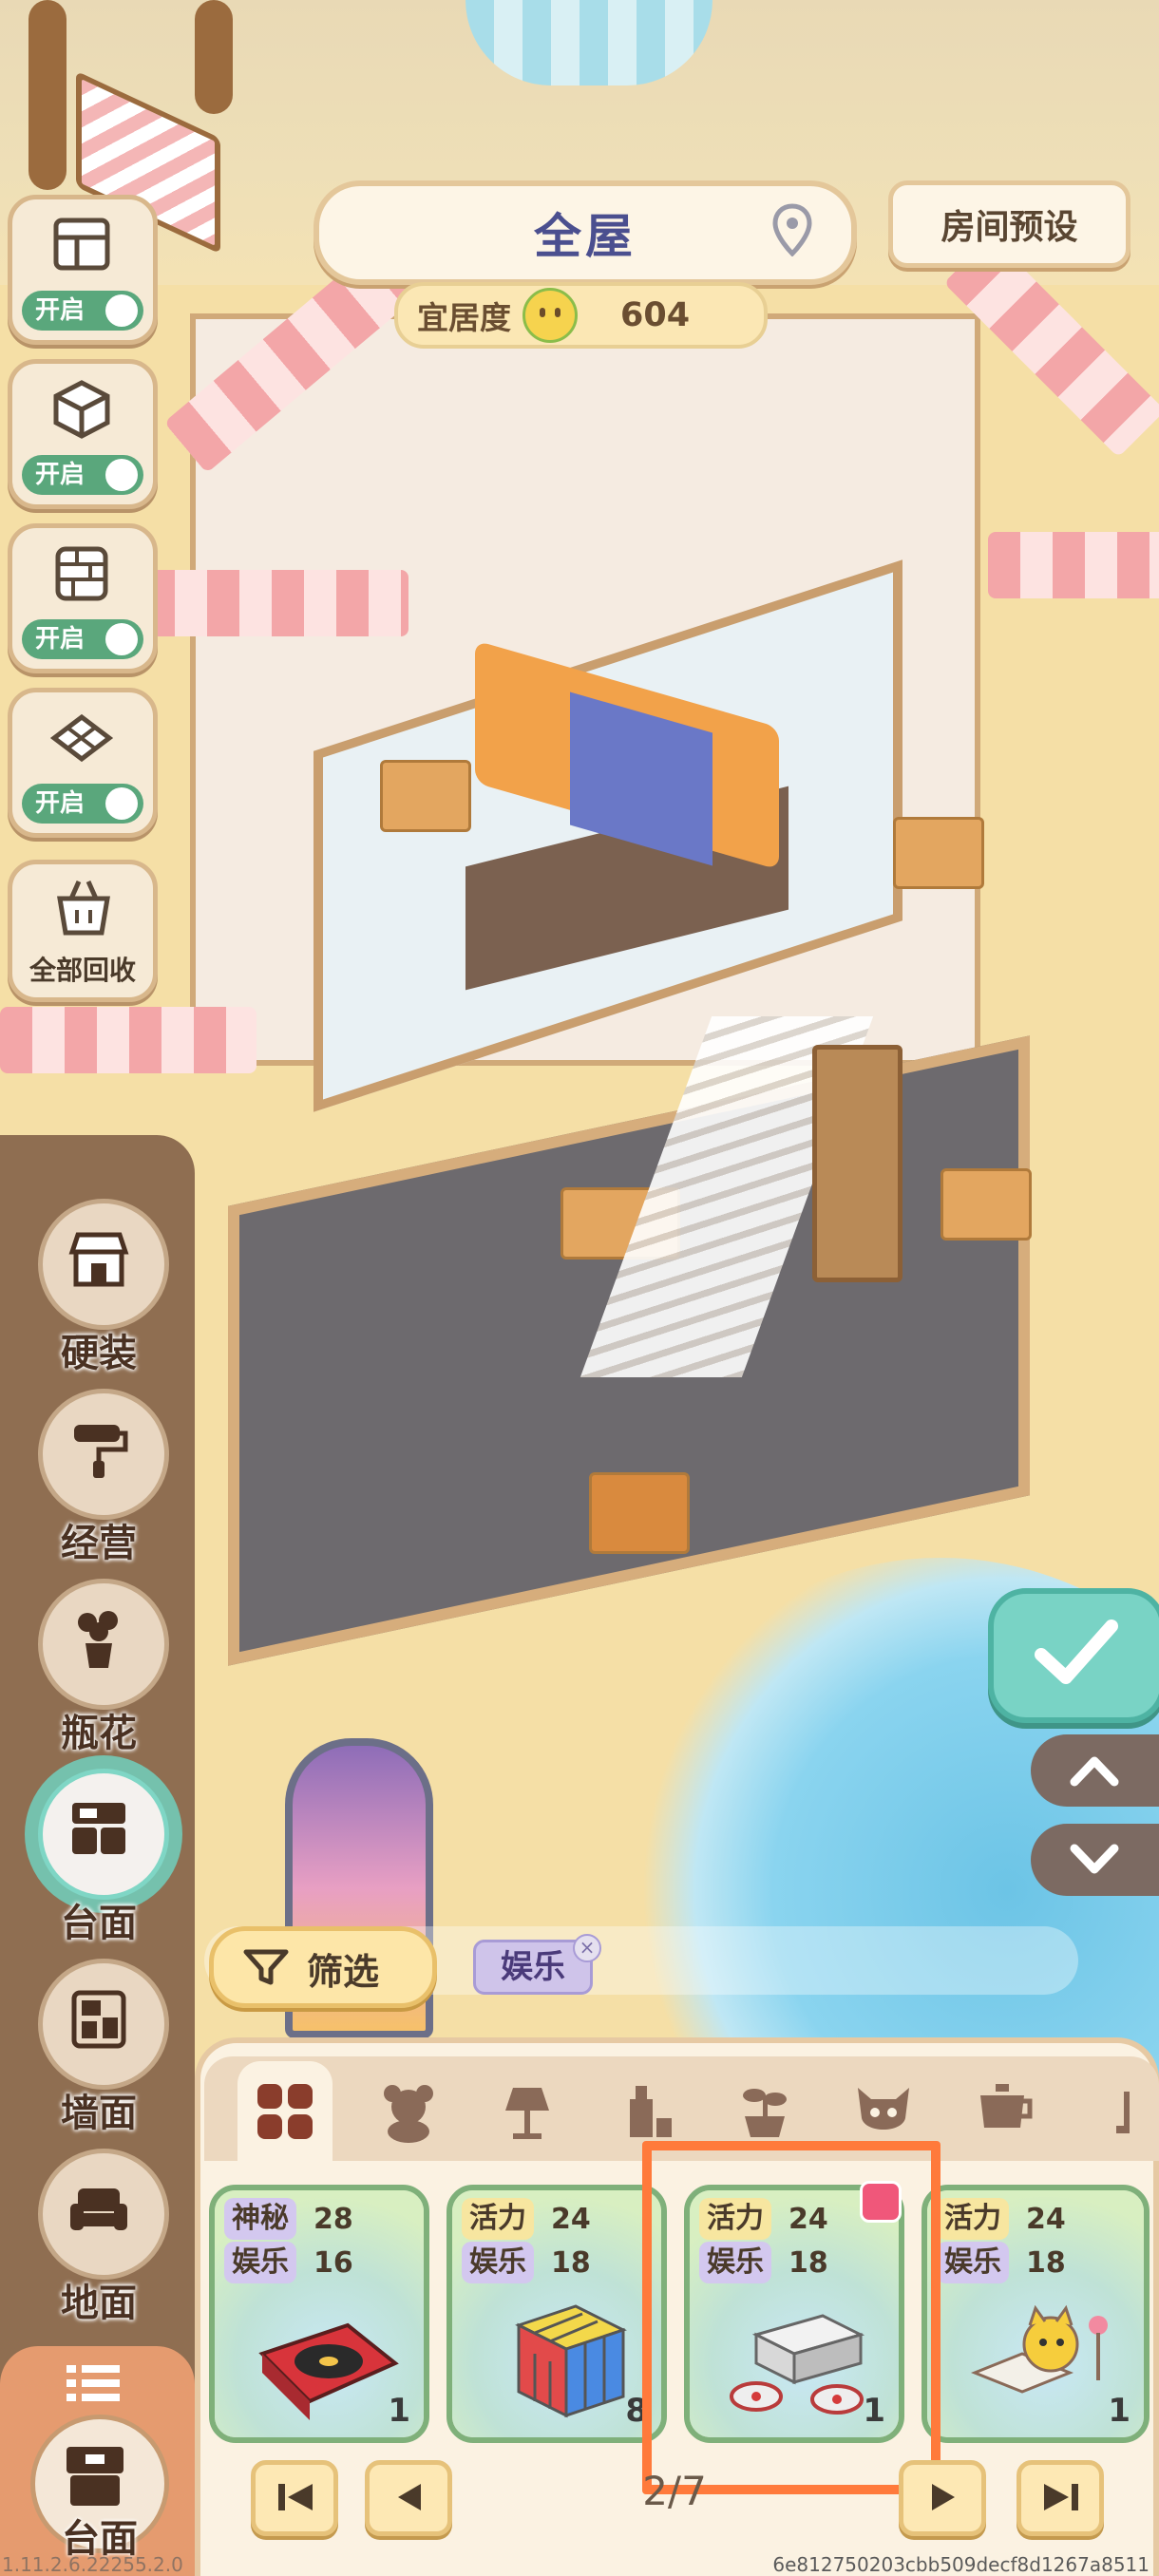 This screenshot has height=2576, width=1159. I want to click on recycle-all-label: 全部回收, so click(82, 970).